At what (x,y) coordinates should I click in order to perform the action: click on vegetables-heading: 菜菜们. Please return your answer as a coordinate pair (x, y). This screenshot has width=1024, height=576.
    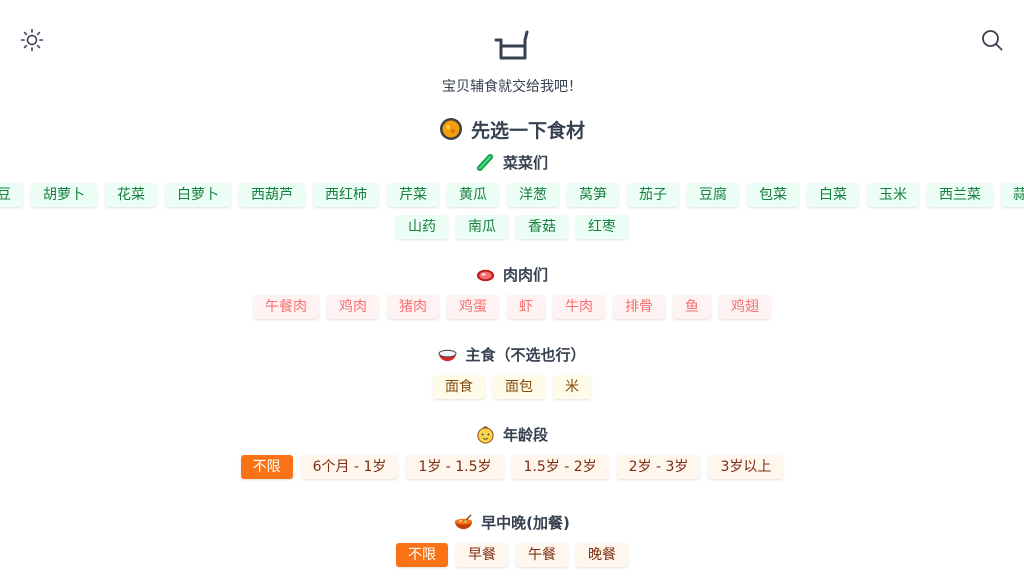
    Looking at the image, I should click on (512, 162).